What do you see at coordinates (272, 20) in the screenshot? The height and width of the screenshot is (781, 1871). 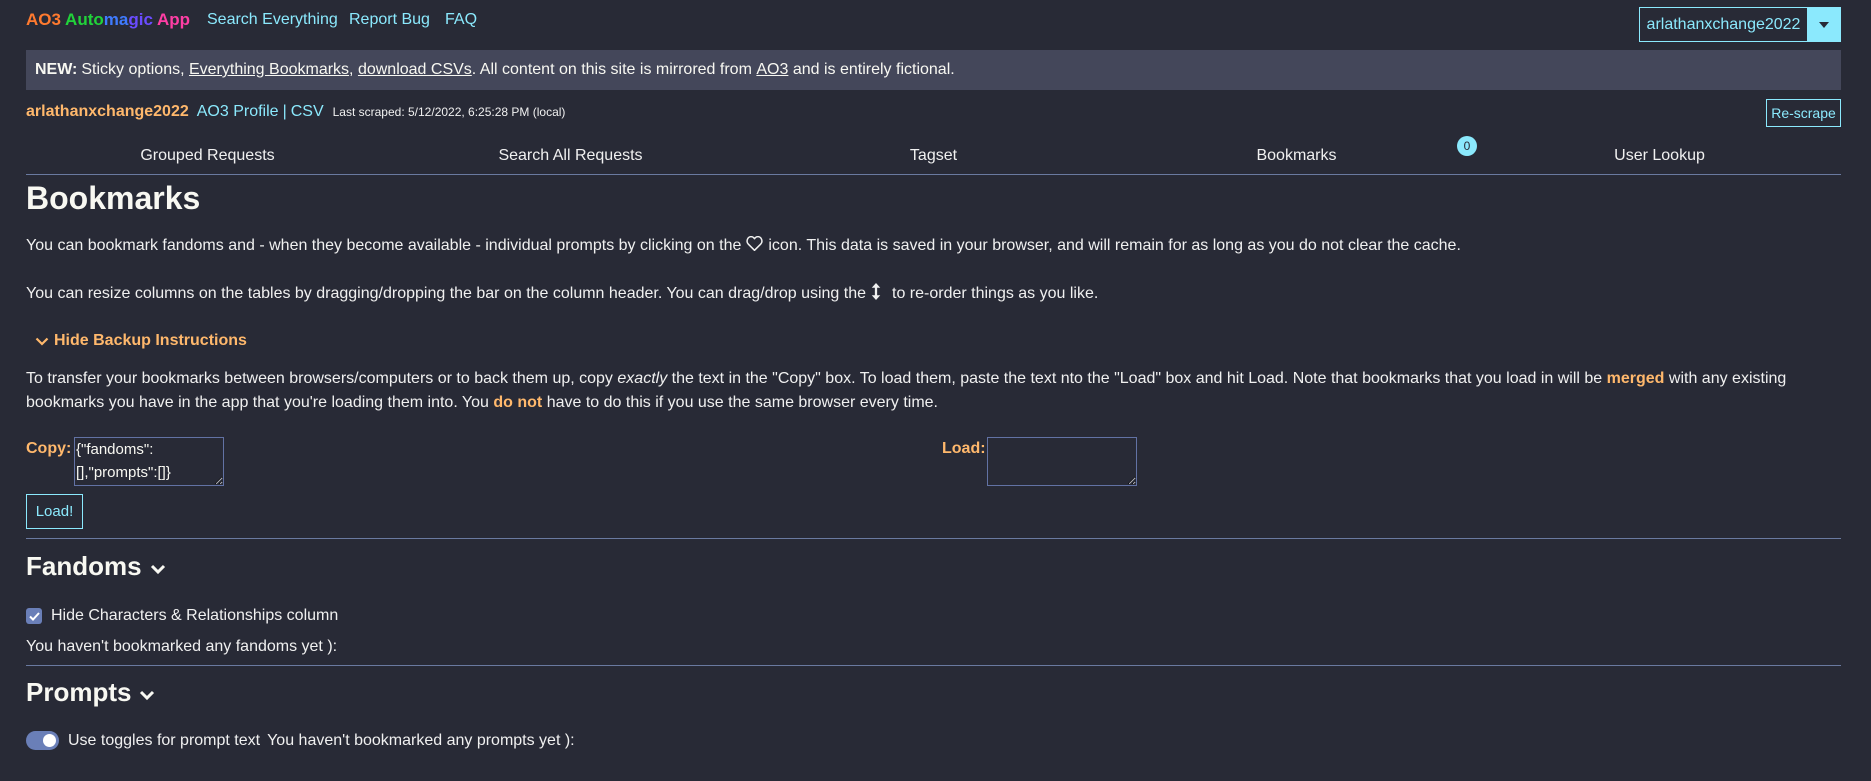 I see `nav-search-everything: Search Everything` at bounding box center [272, 20].